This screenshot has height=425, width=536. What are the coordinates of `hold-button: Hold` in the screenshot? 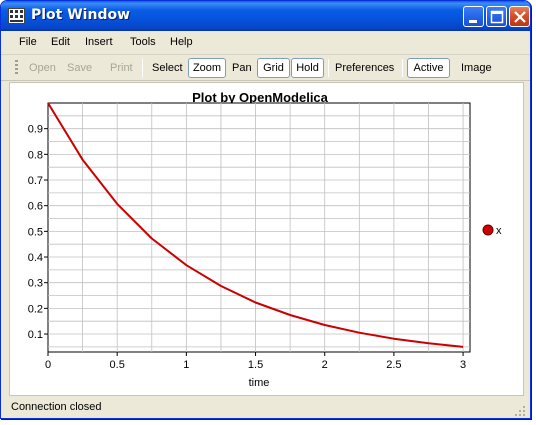 It's located at (307, 68).